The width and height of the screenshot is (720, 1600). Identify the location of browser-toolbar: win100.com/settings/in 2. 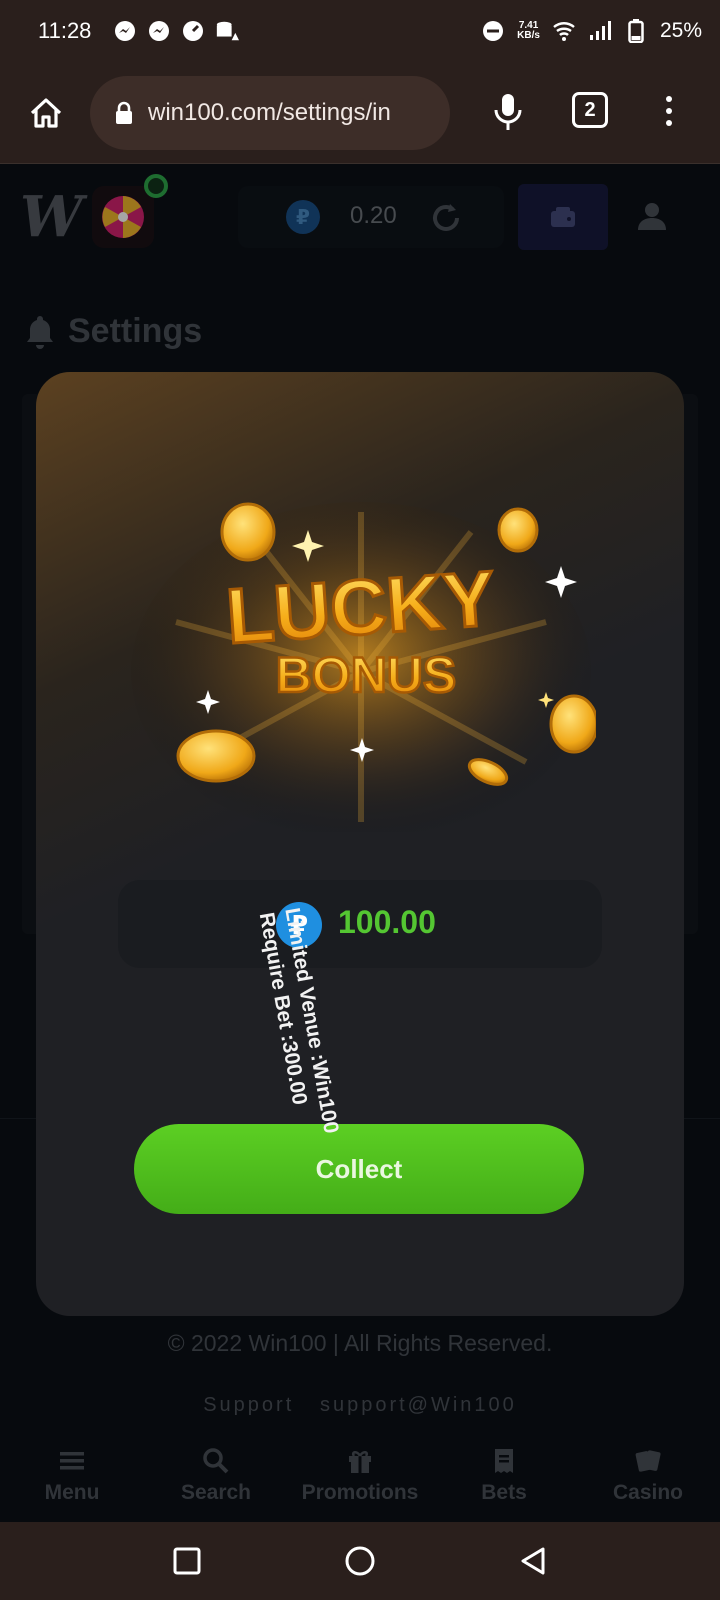
(360, 113).